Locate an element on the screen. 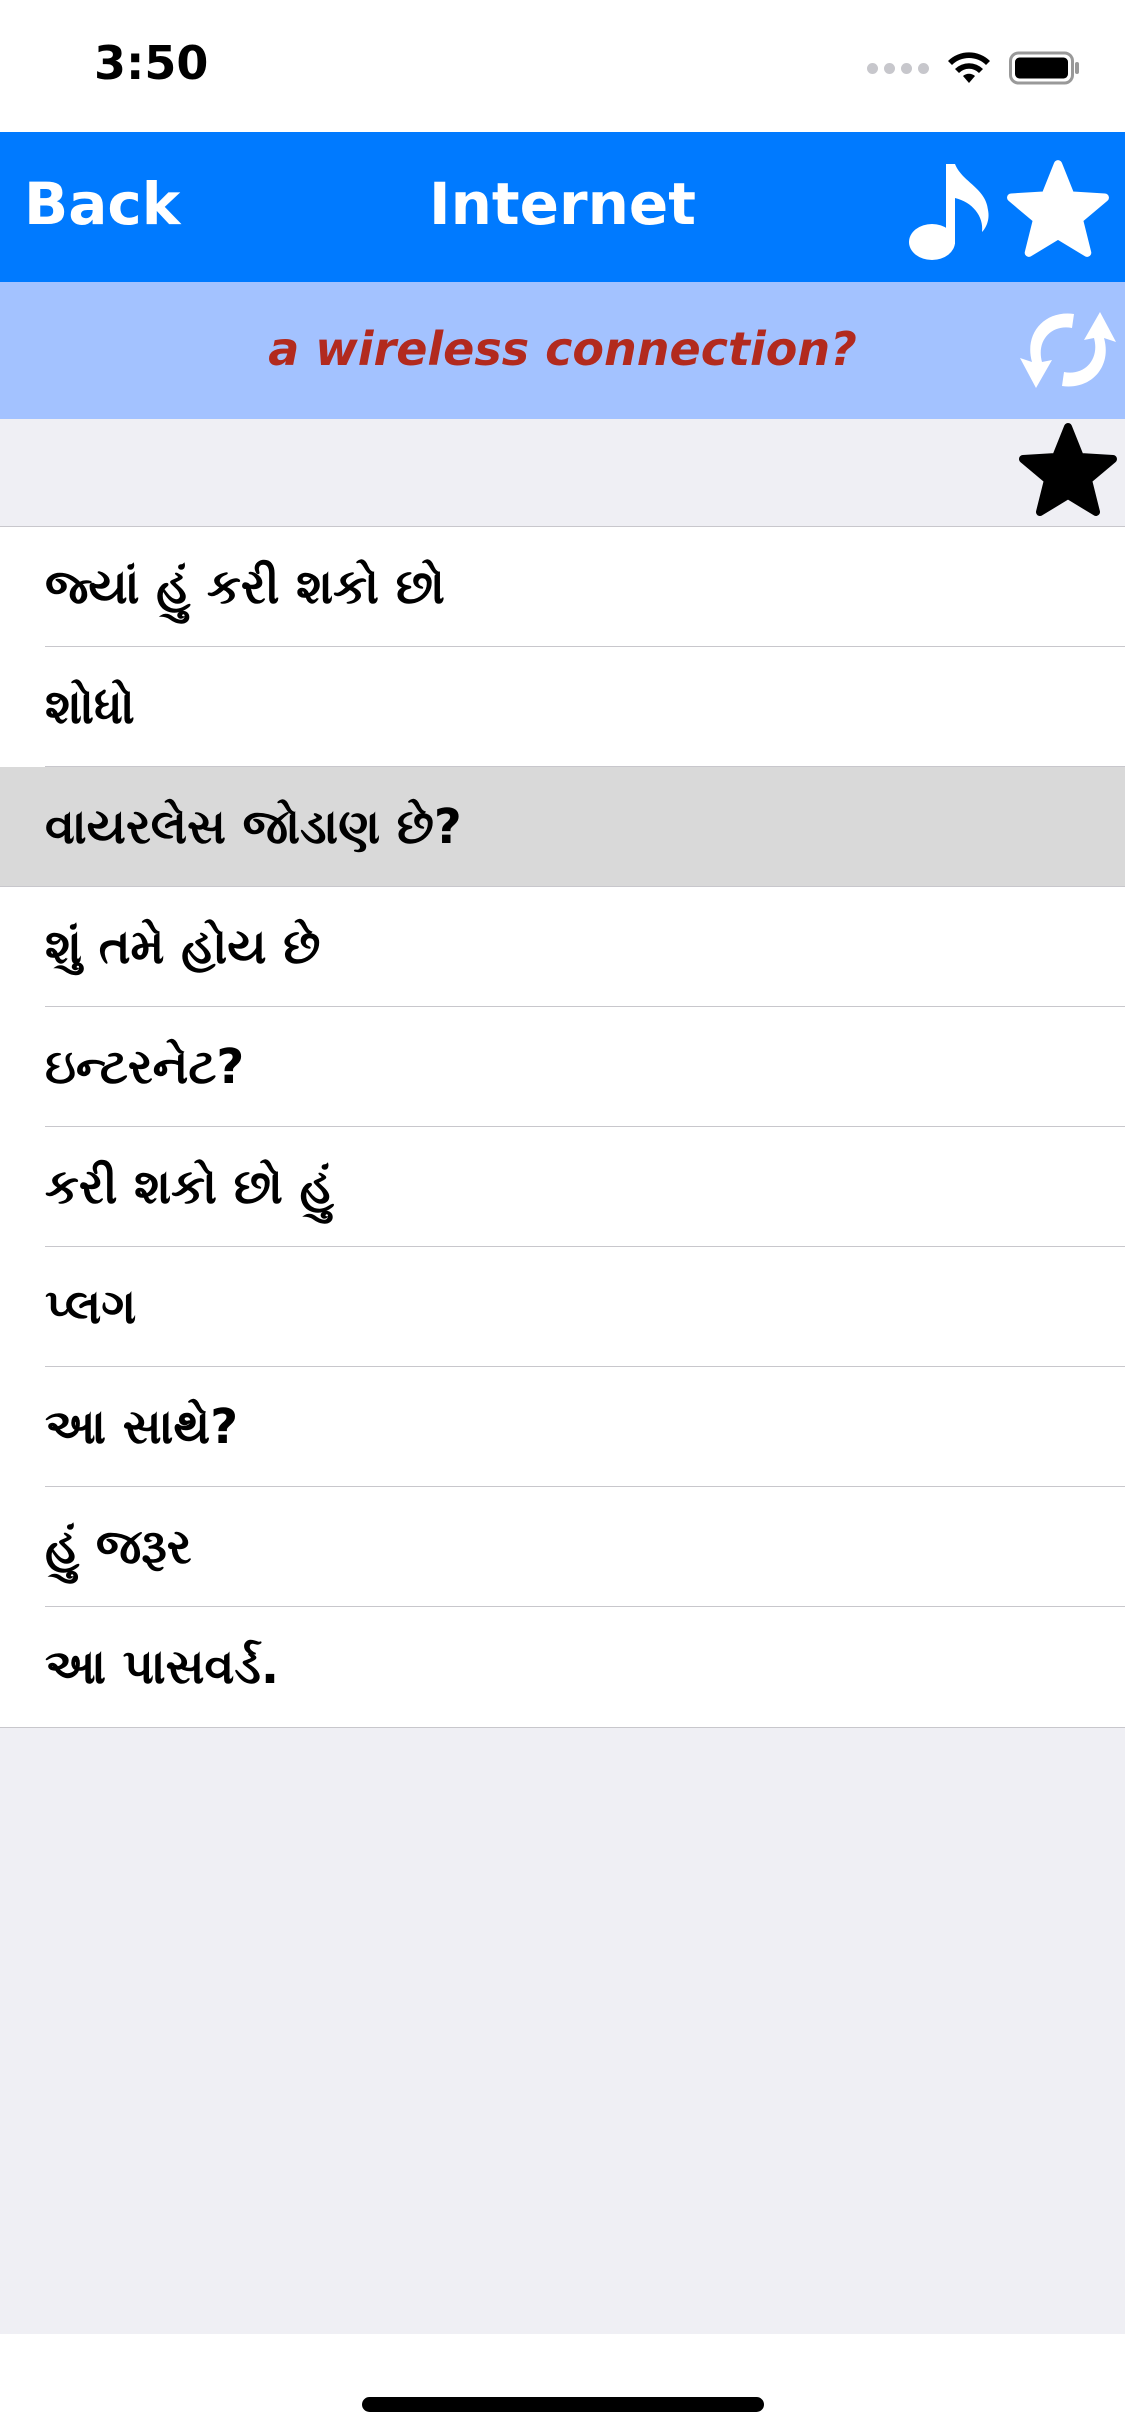 Image resolution: width=1125 pixels, height=2436 pixels. music-note-icon is located at coordinates (949, 210).